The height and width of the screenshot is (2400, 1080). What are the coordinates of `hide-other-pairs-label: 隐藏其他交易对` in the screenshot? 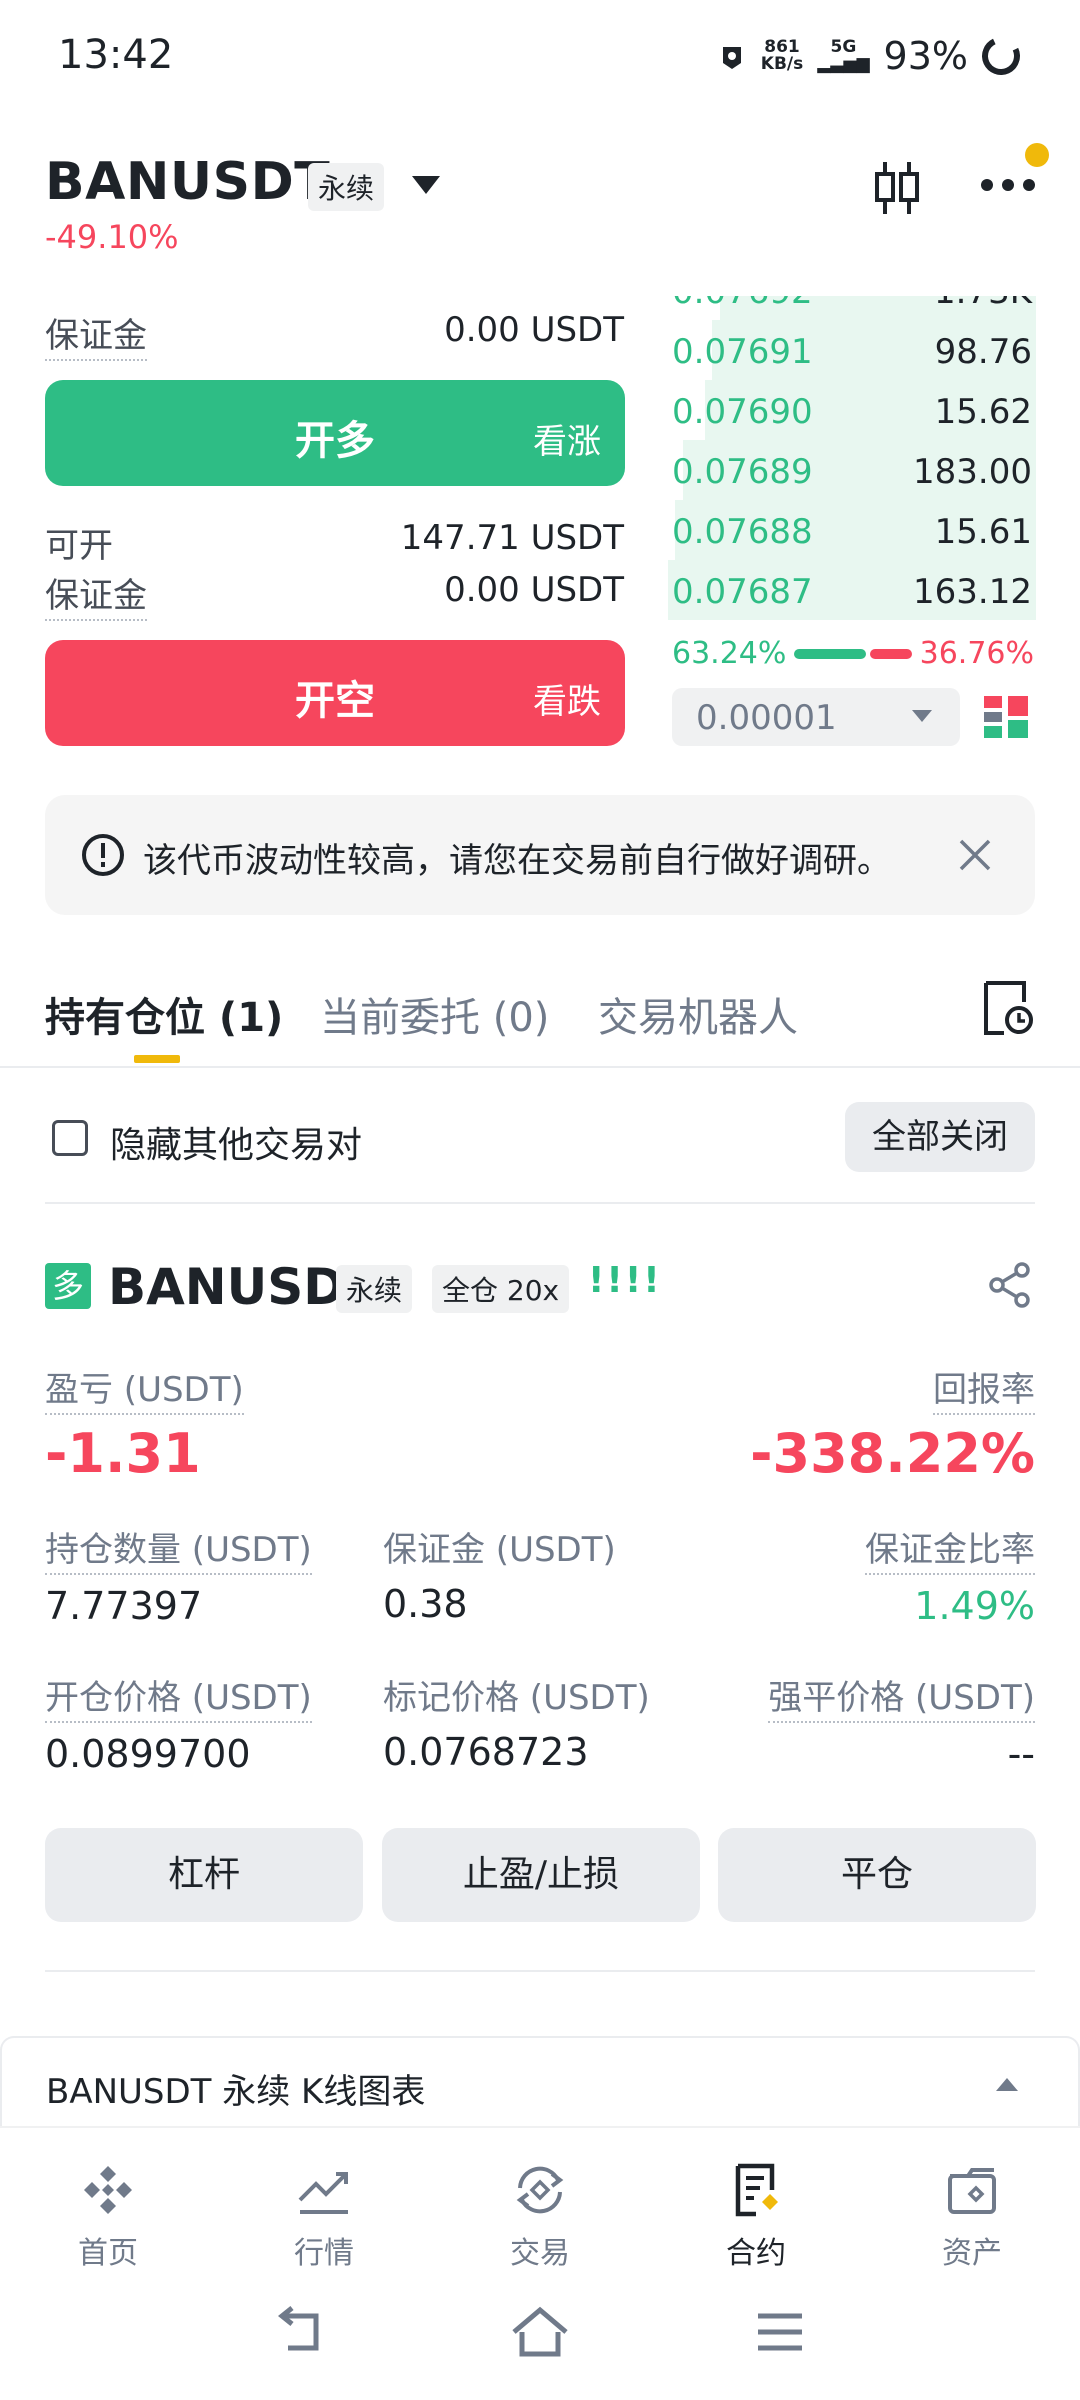 It's located at (236, 1142).